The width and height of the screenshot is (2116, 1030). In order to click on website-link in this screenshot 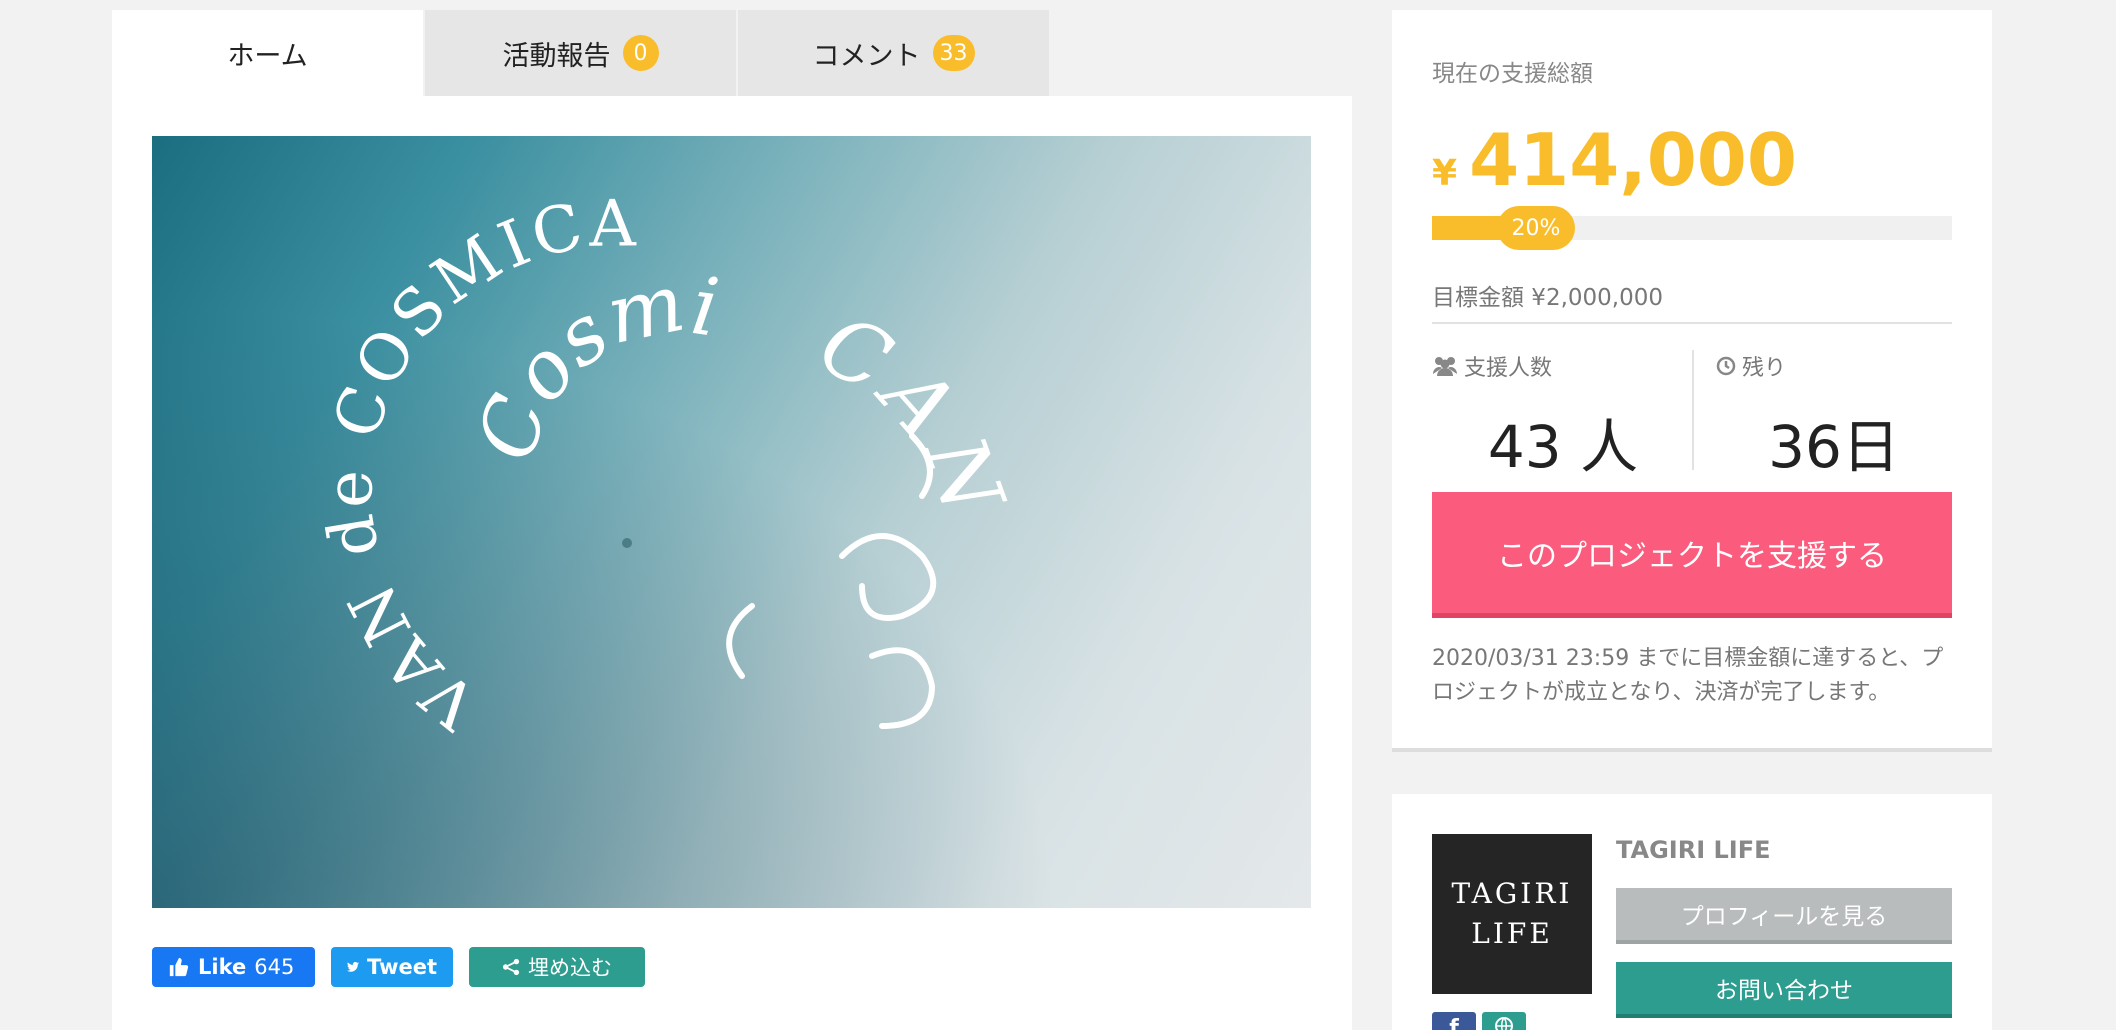, I will do `click(1504, 1021)`.